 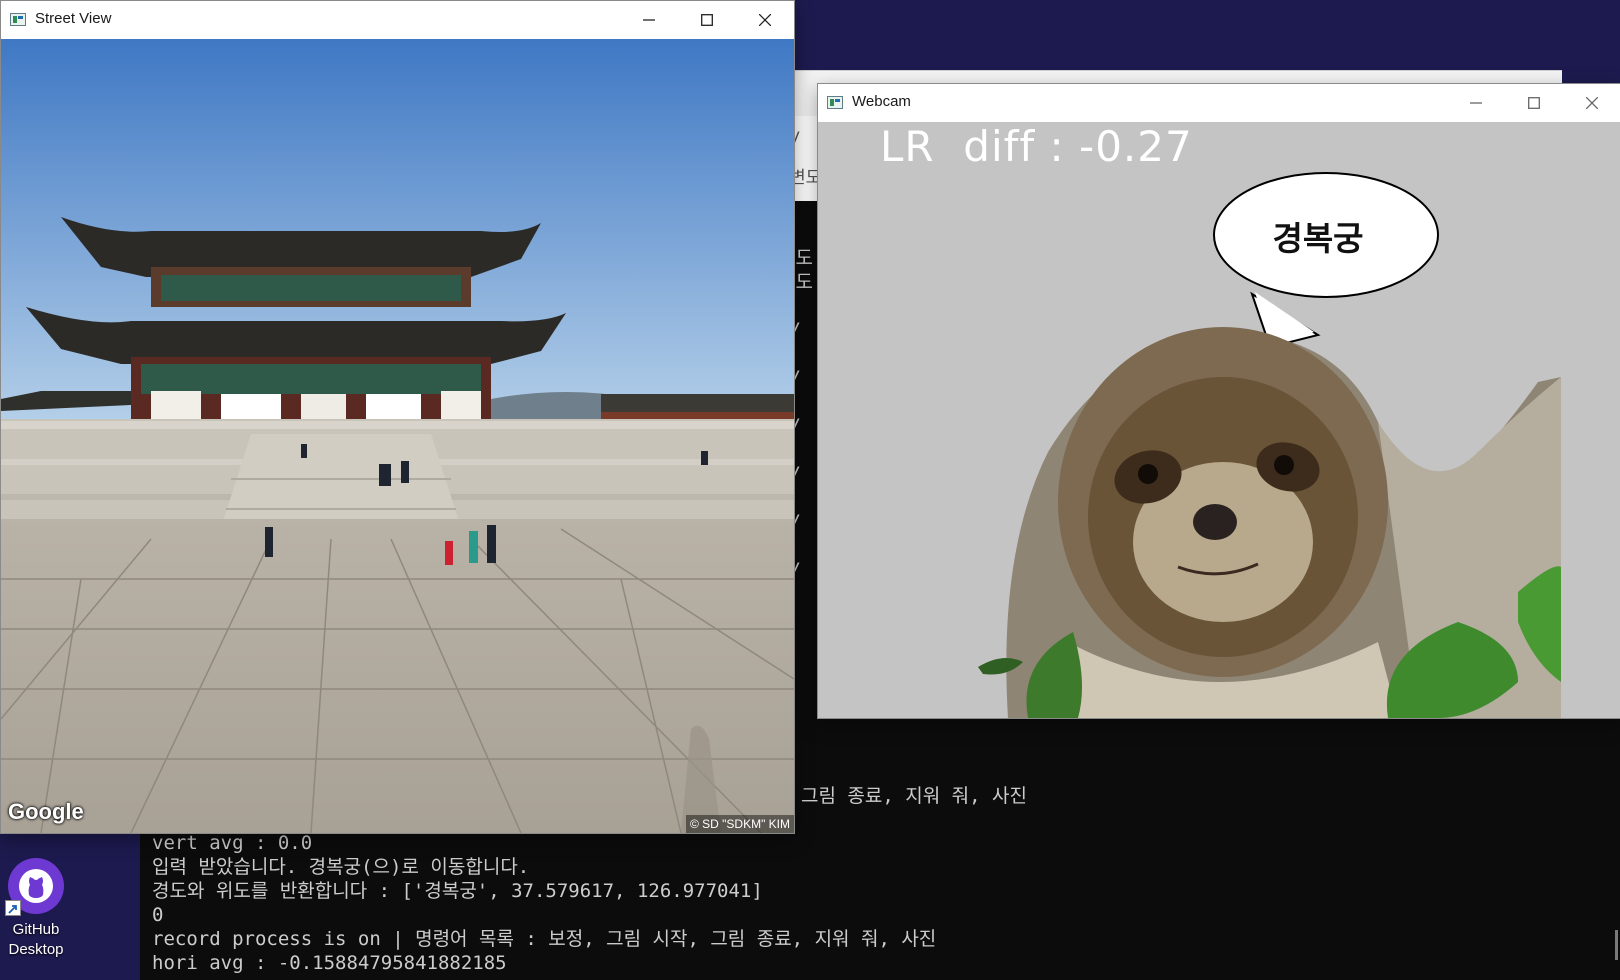 What do you see at coordinates (881, 101) in the screenshot?
I see `window-title: Webcam` at bounding box center [881, 101].